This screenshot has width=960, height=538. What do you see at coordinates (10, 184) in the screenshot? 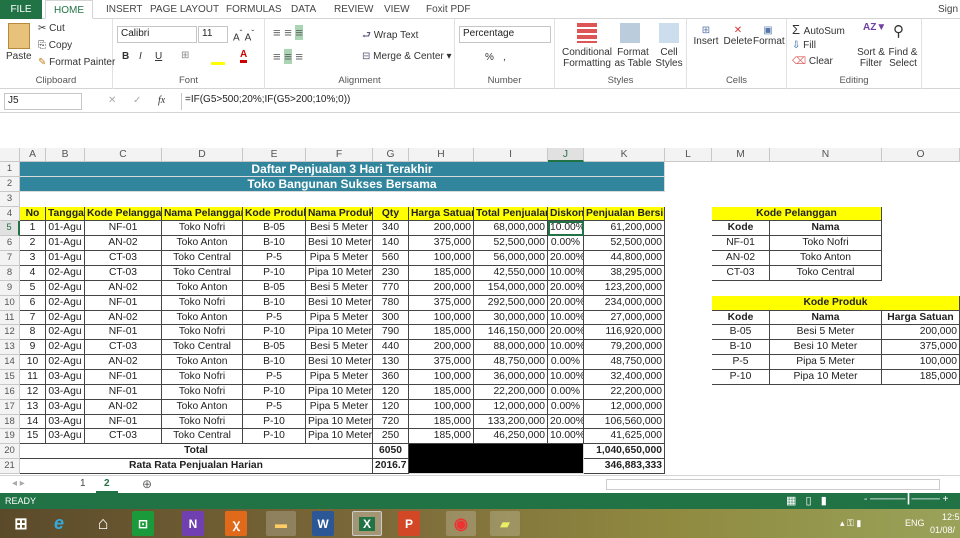
I see `row-header: 2` at bounding box center [10, 184].